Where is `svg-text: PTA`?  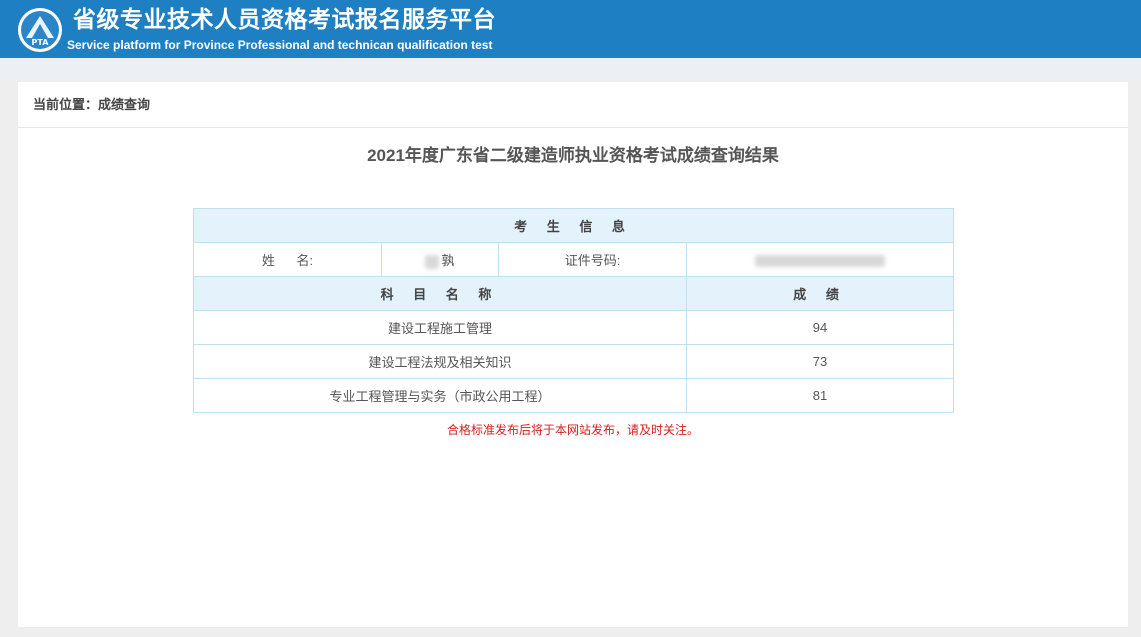
svg-text: PTA is located at coordinates (41, 42).